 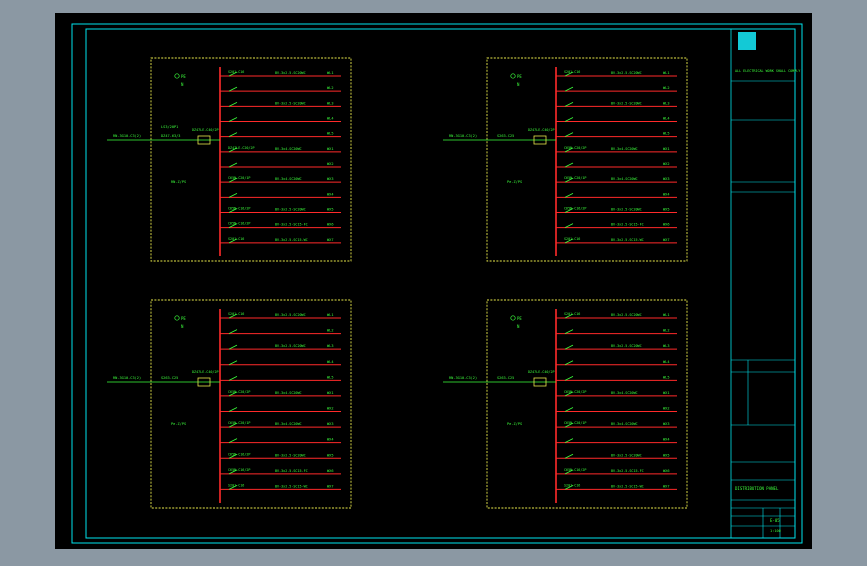 What do you see at coordinates (775, 531) in the screenshot?
I see `drawing-scale: 1:100` at bounding box center [775, 531].